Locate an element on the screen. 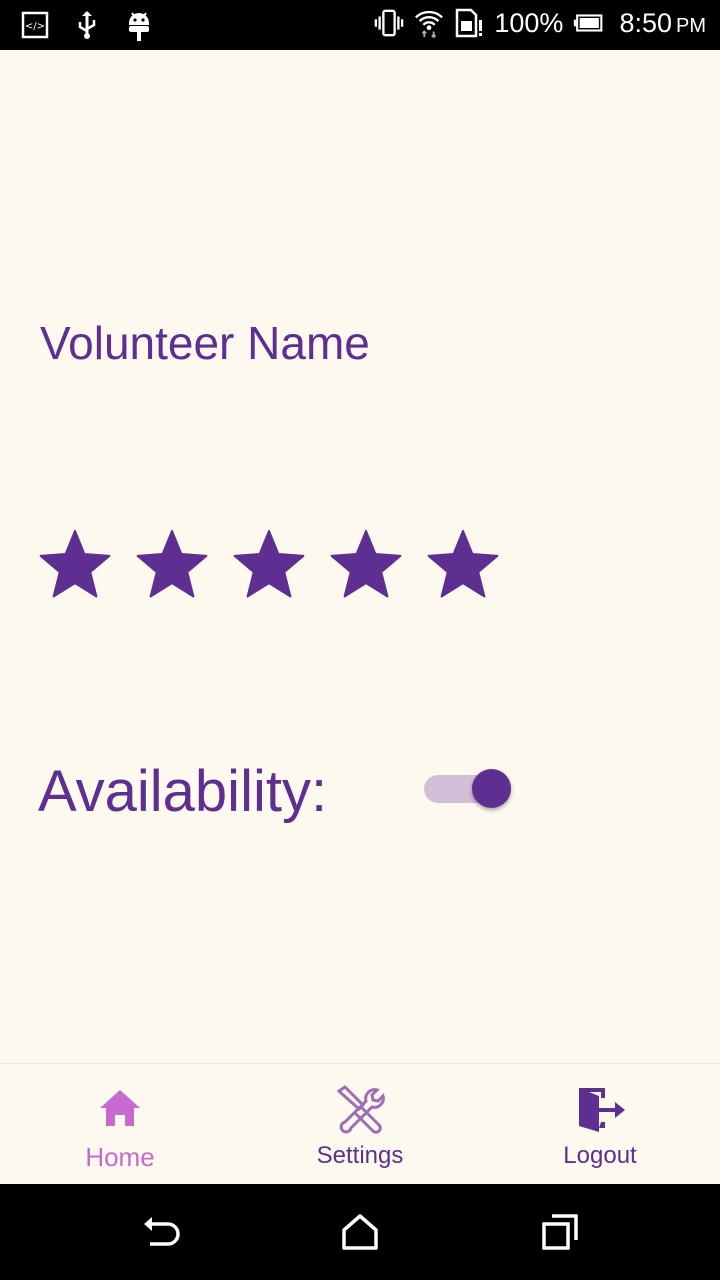 The image size is (720, 1280). clock-ampm: PM is located at coordinates (691, 25).